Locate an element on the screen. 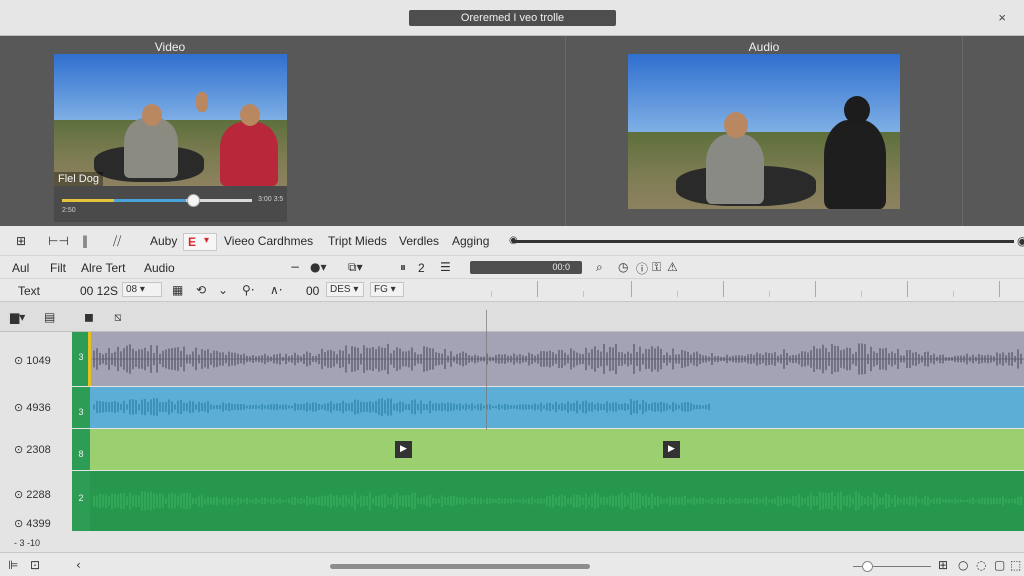  track-lane-3: 8 ▶ ▶ is located at coordinates (548, 449).